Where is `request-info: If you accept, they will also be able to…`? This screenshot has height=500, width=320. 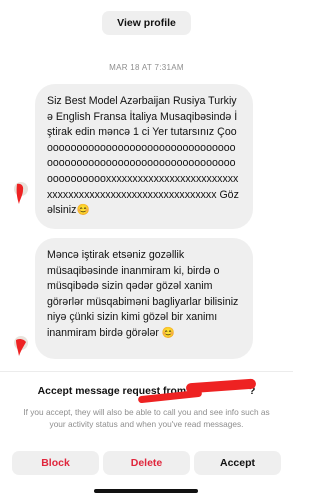 request-info: If you accept, they will also be able to… is located at coordinates (146, 418).